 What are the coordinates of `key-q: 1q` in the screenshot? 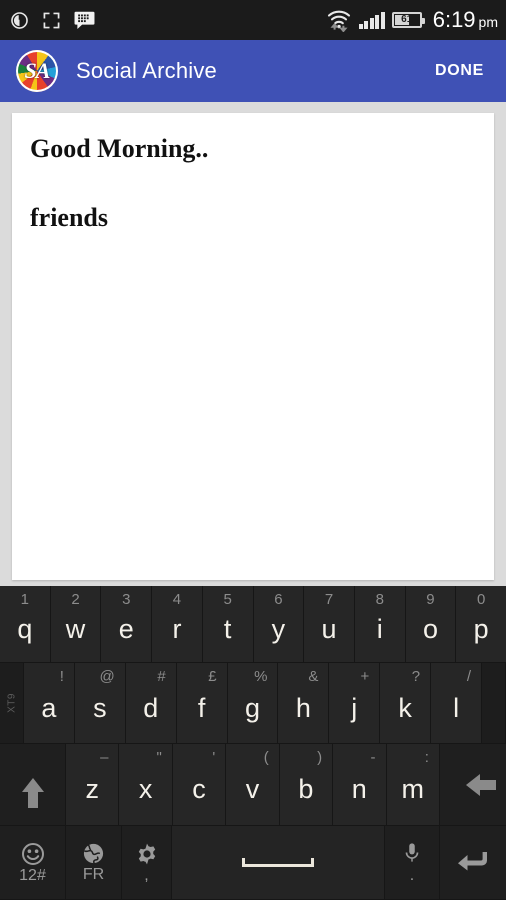 It's located at (25, 624).